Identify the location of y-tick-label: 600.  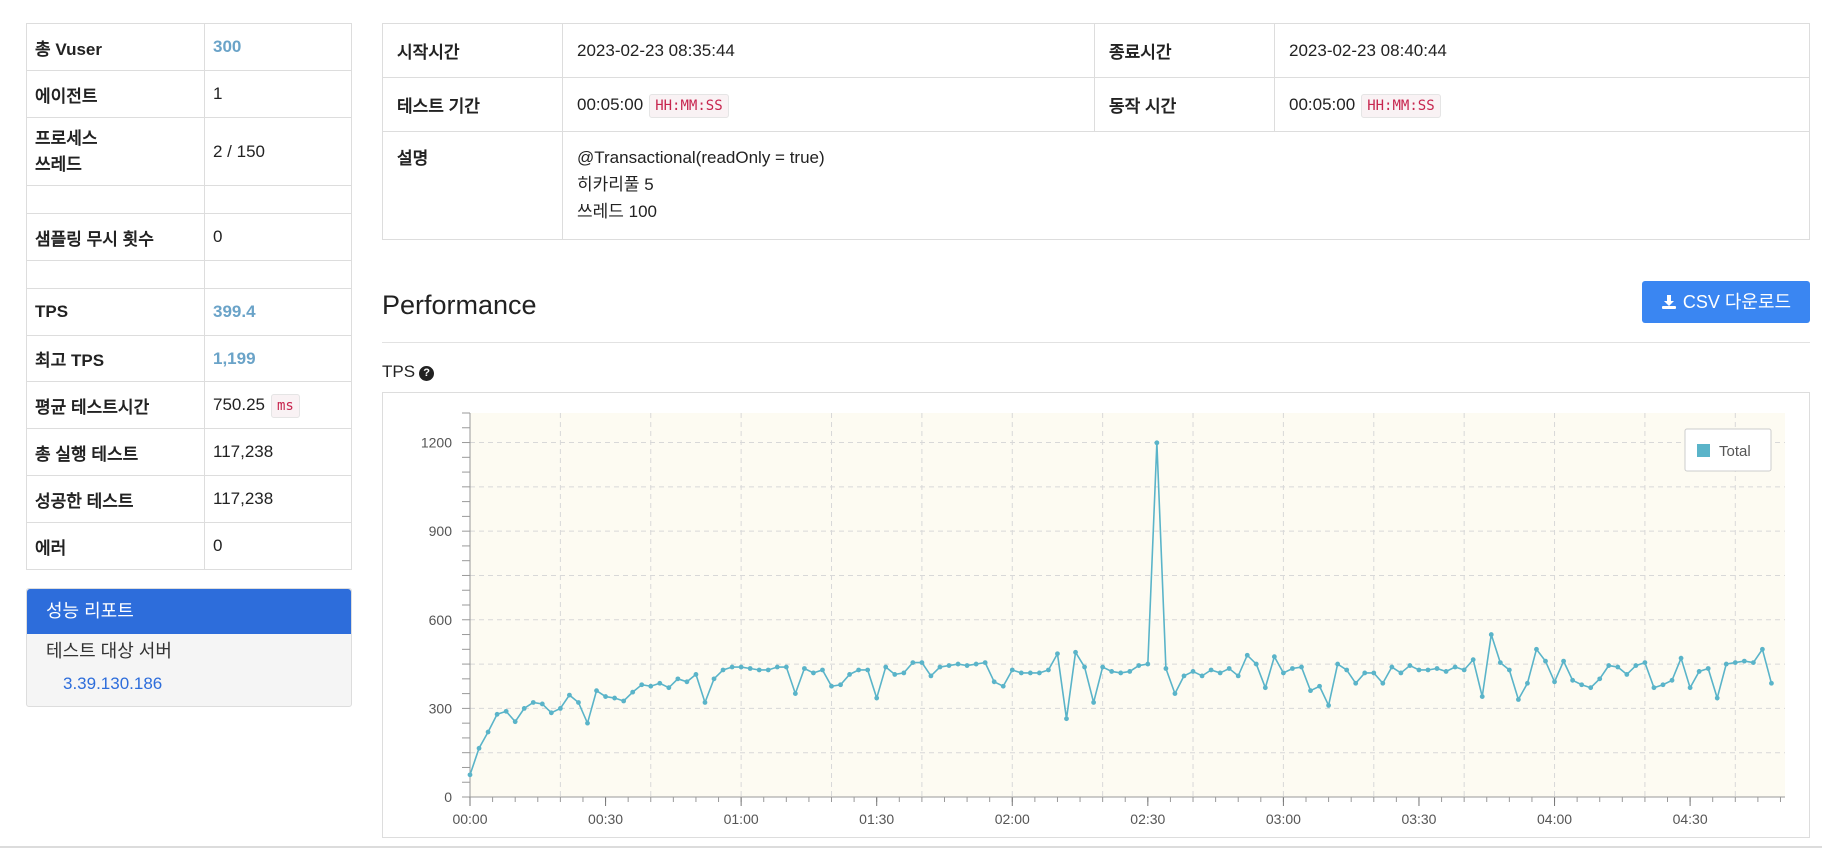
(441, 620).